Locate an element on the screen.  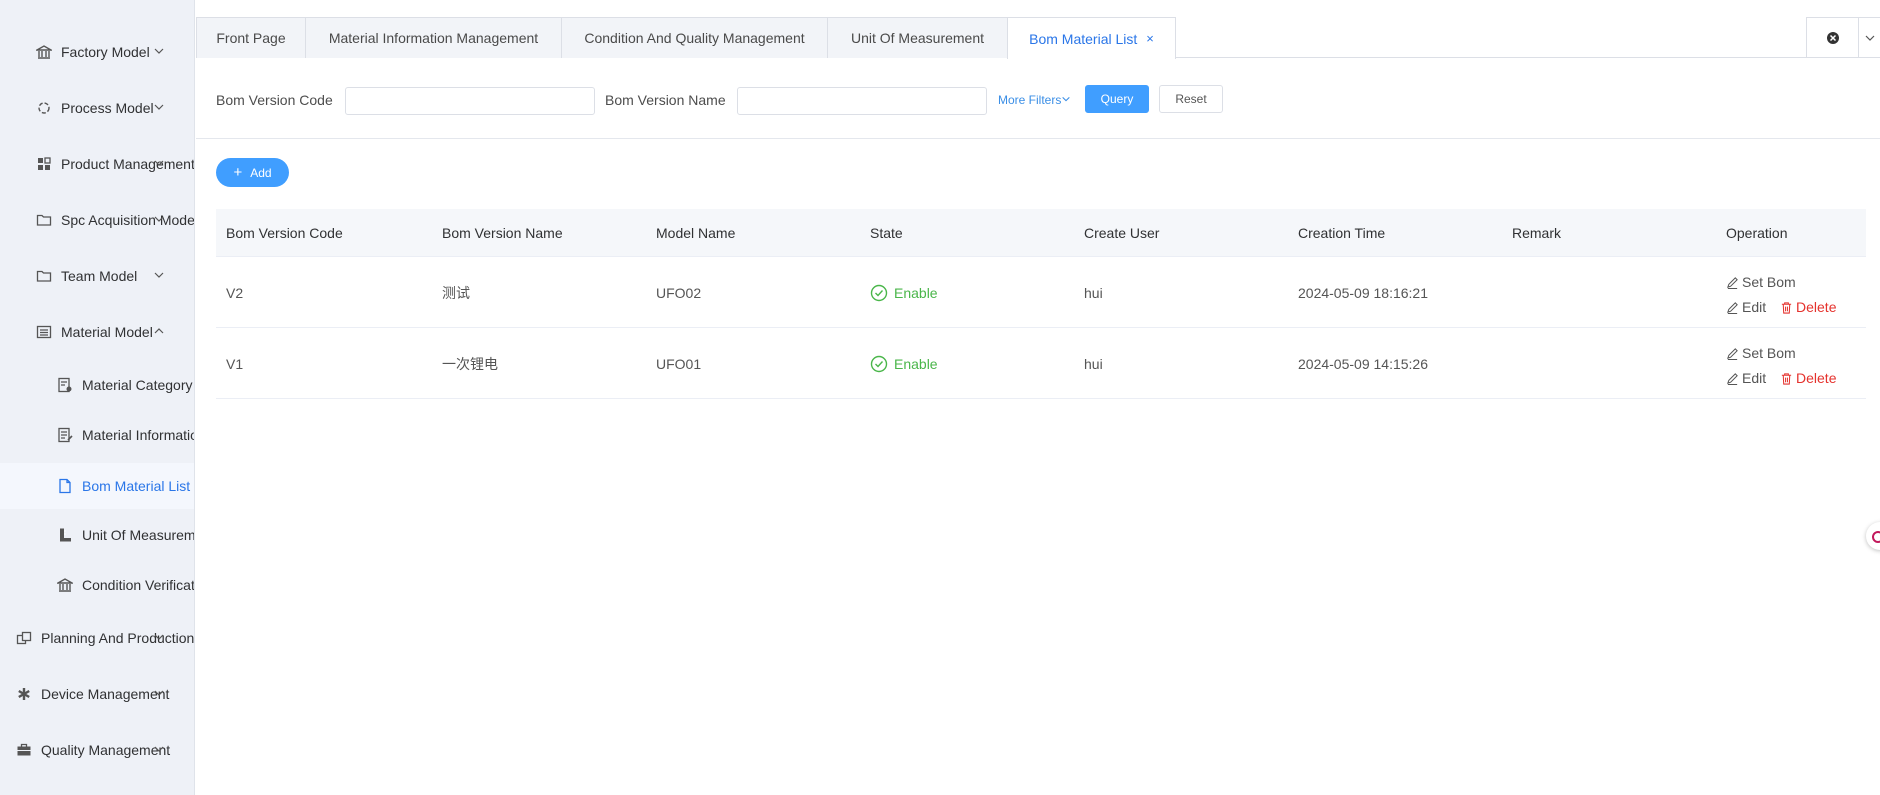
add-button: + Add is located at coordinates (252, 172).